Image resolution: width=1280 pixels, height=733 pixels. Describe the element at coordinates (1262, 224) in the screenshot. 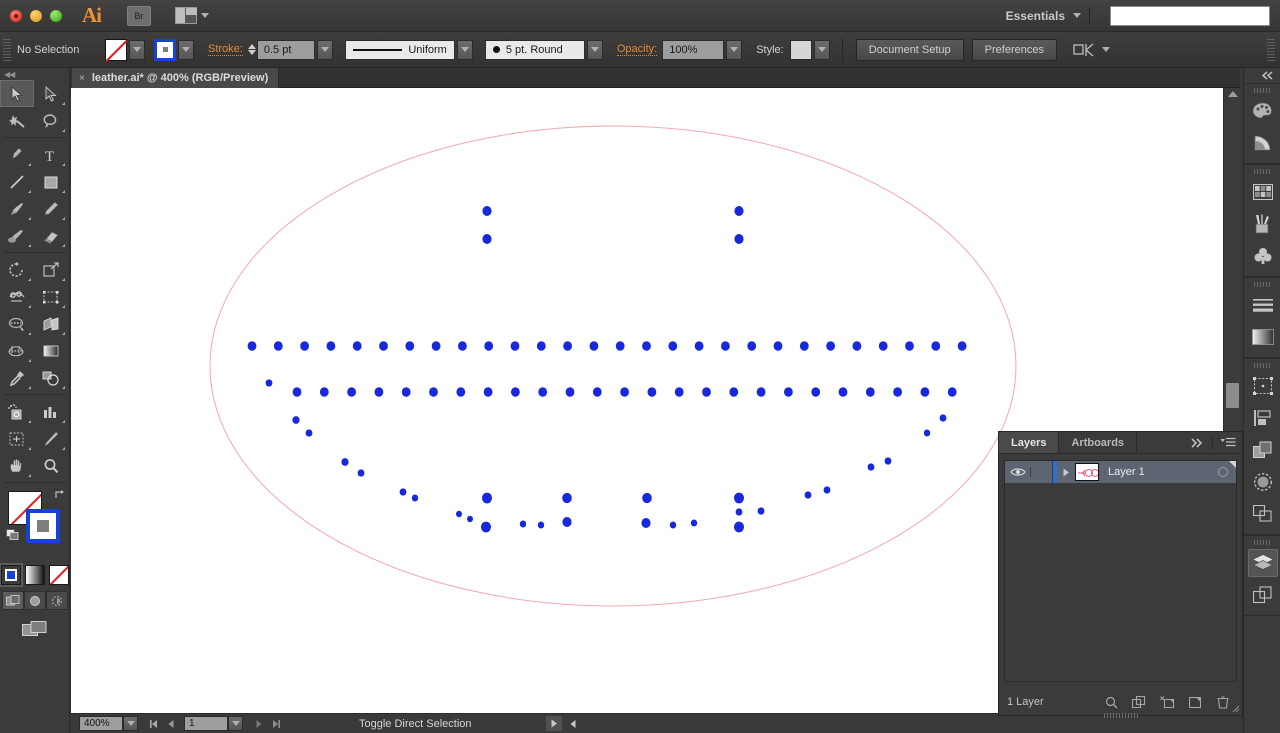

I see `brushes-panel-icon` at that location.